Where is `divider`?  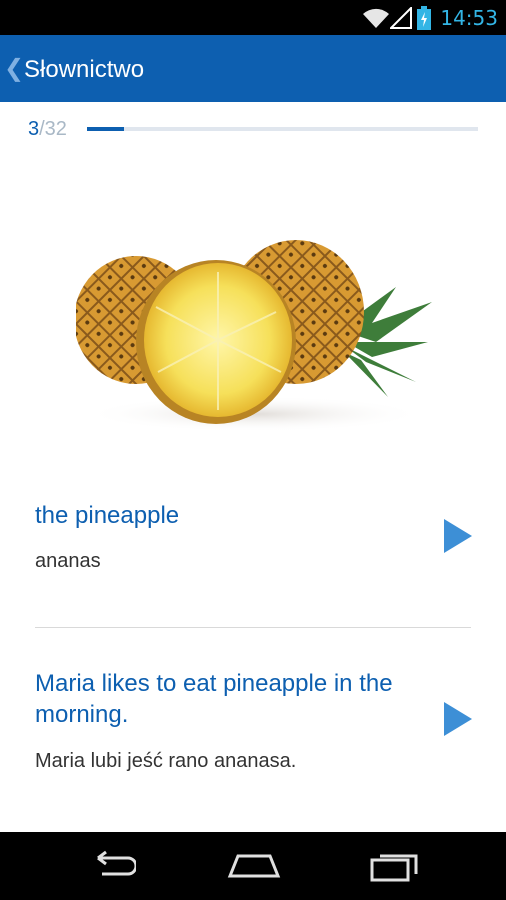
divider is located at coordinates (253, 627).